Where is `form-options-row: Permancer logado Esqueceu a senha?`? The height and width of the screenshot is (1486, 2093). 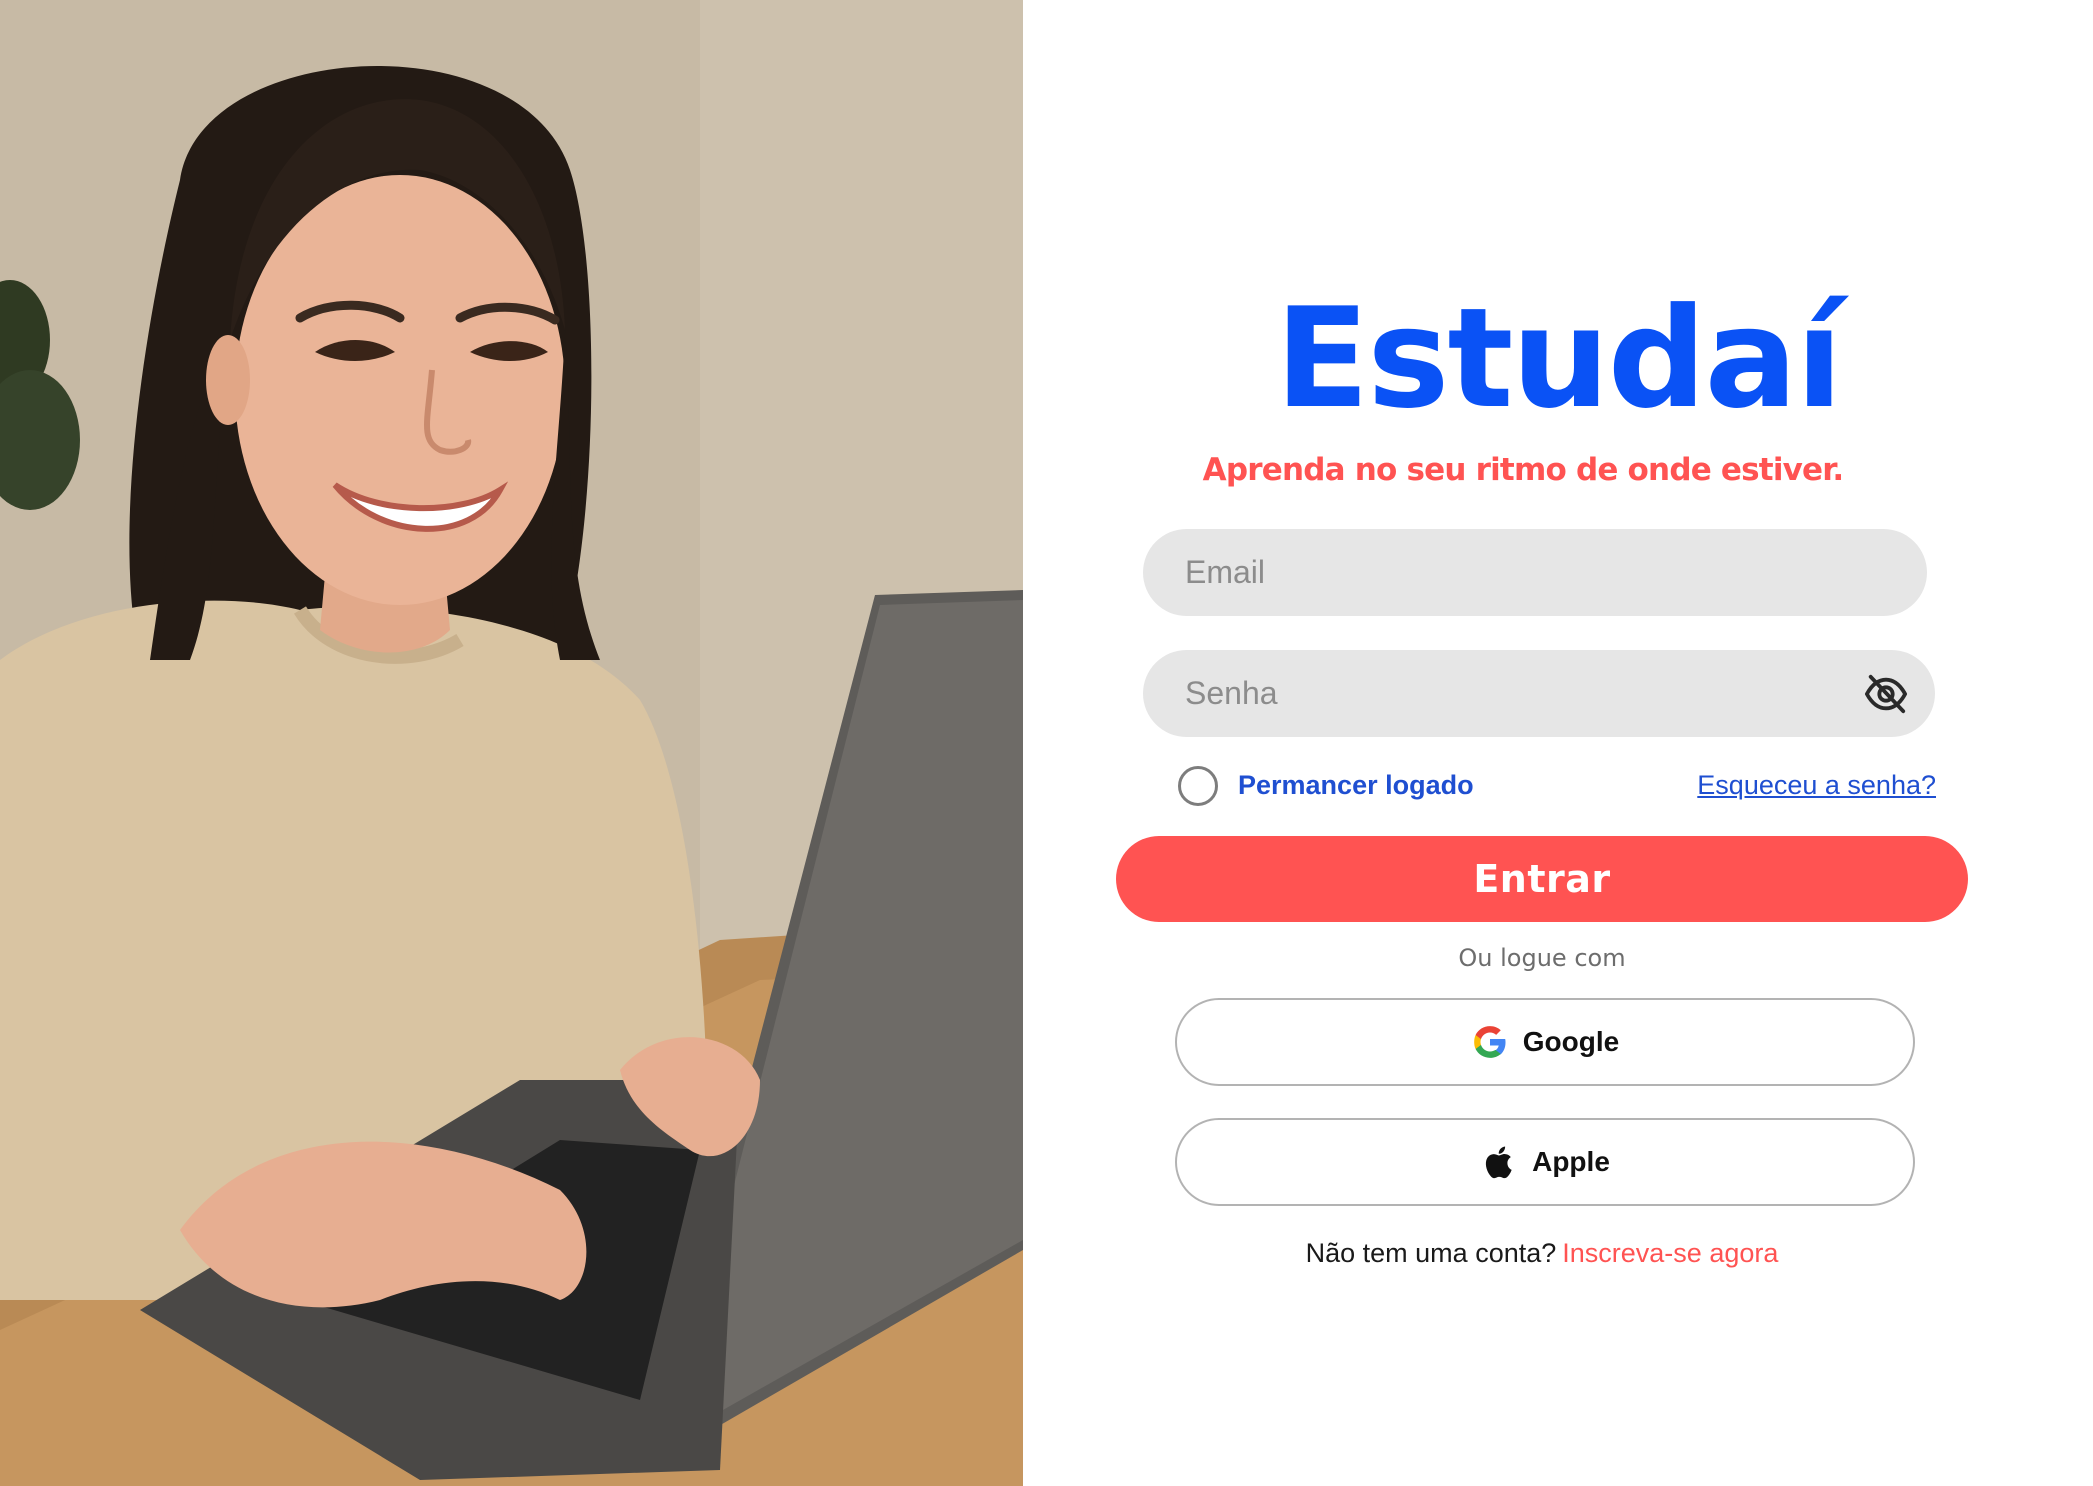
form-options-row: Permancer logado Esqueceu a senha? is located at coordinates (1557, 786).